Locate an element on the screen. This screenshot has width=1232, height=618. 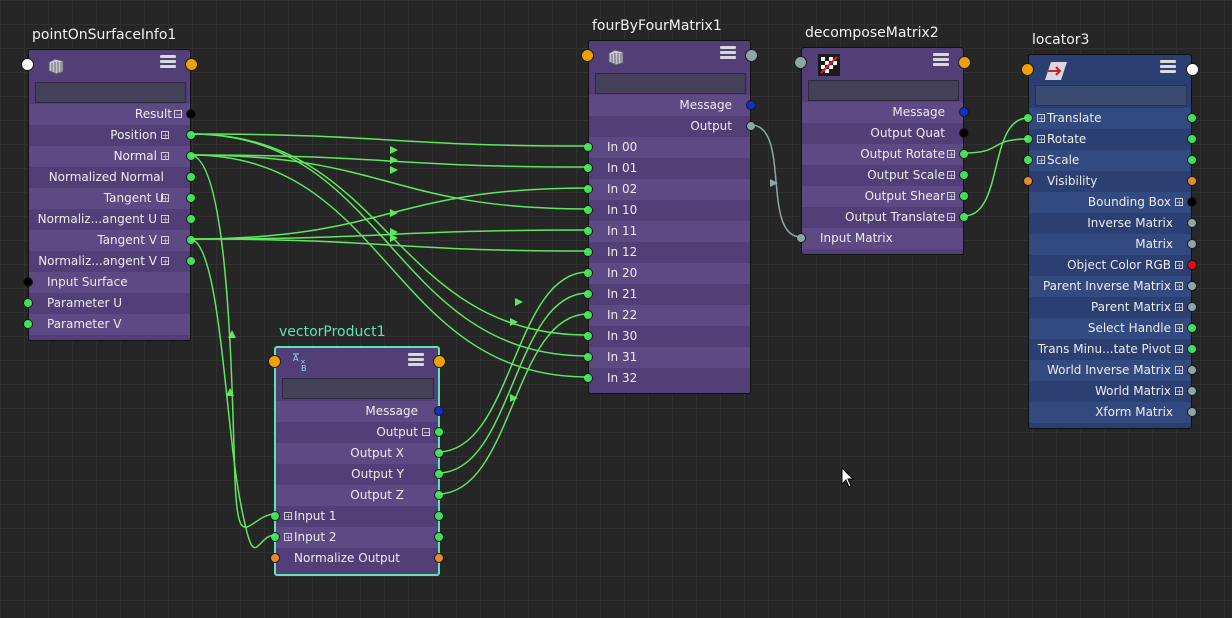
attribute-row: In 12 is located at coordinates (666, 252).